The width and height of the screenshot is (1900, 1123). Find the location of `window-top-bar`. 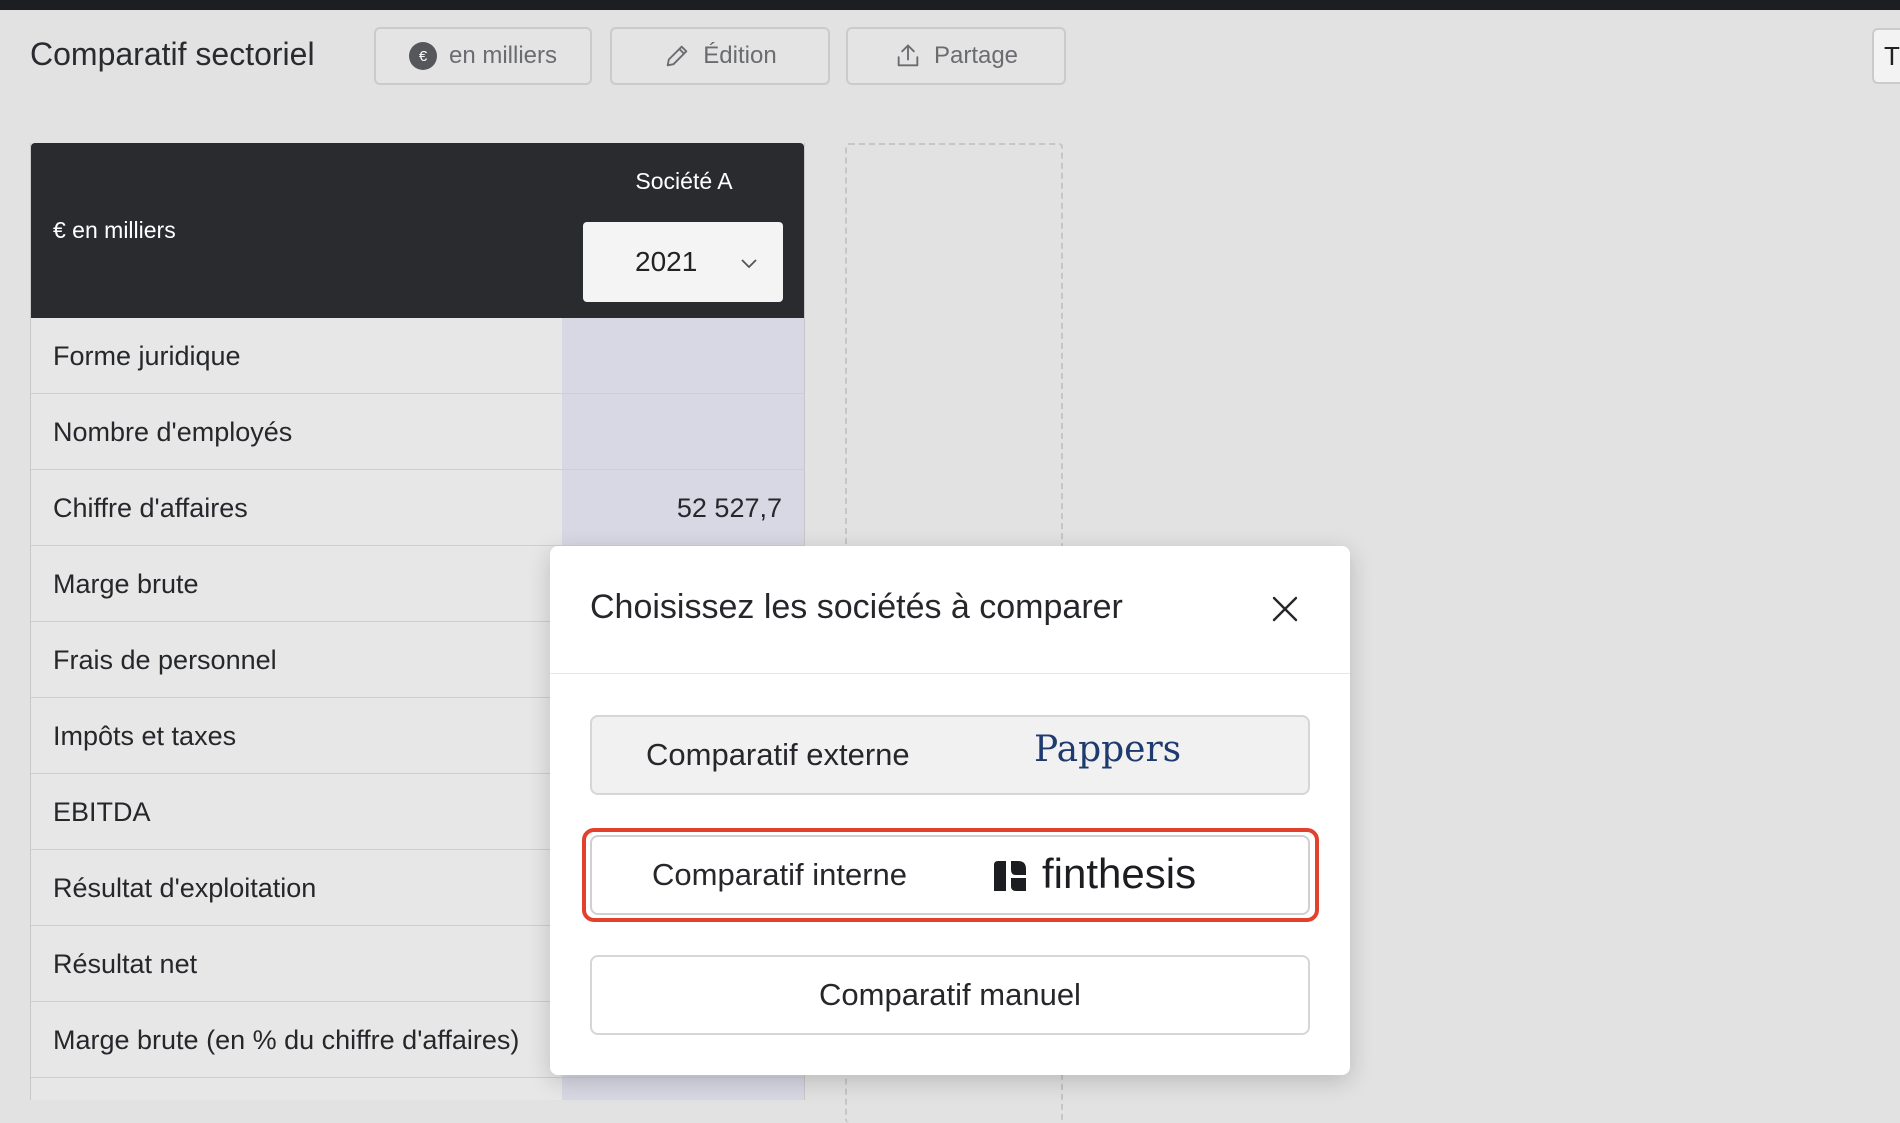

window-top-bar is located at coordinates (950, 5).